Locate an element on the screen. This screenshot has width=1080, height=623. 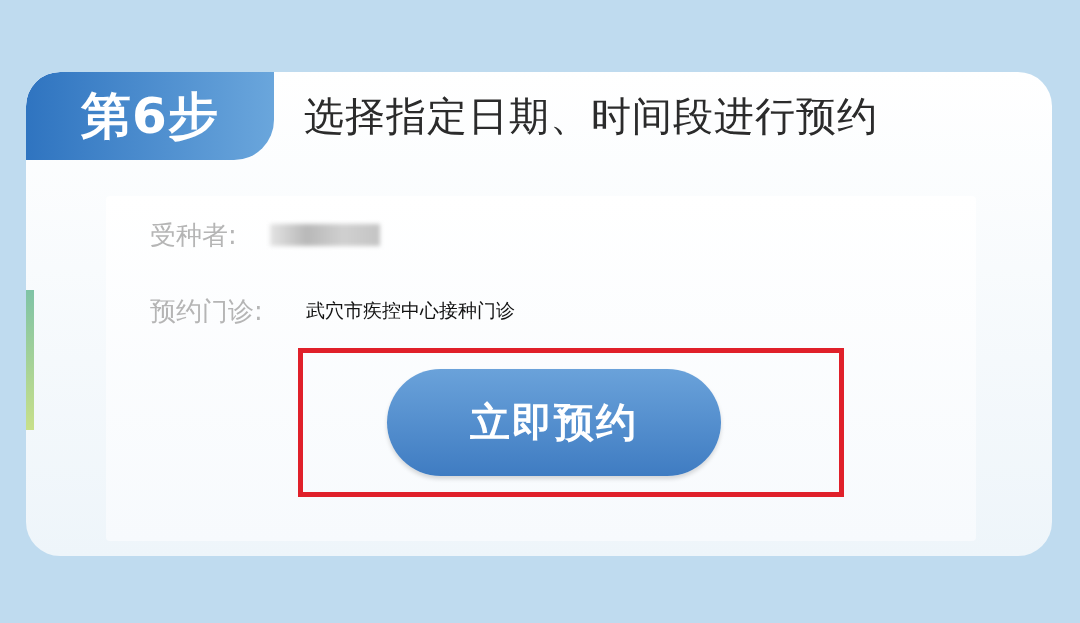
book-now-button: 立即预约 is located at coordinates (554, 422).